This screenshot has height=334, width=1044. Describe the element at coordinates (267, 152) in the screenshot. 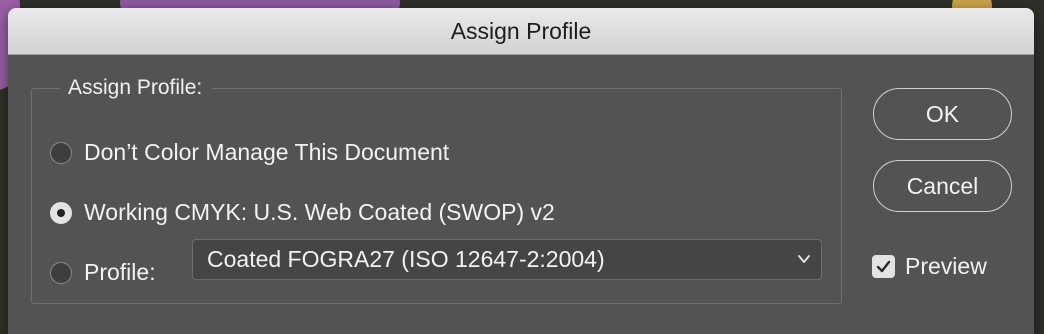

I see `radio-label: Don’t Color Manage This Document` at that location.